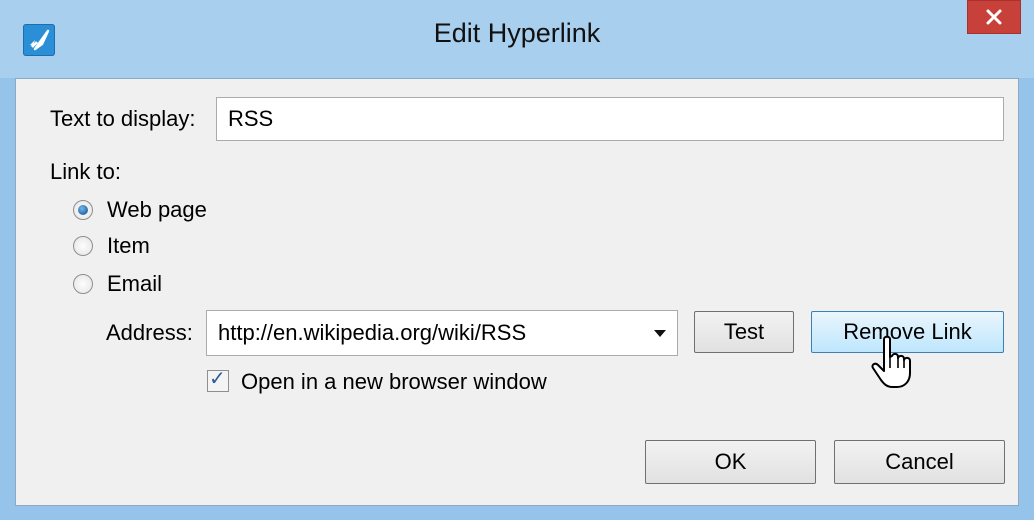 The width and height of the screenshot is (1034, 520). I want to click on link-to-label: Link to:, so click(85, 171).